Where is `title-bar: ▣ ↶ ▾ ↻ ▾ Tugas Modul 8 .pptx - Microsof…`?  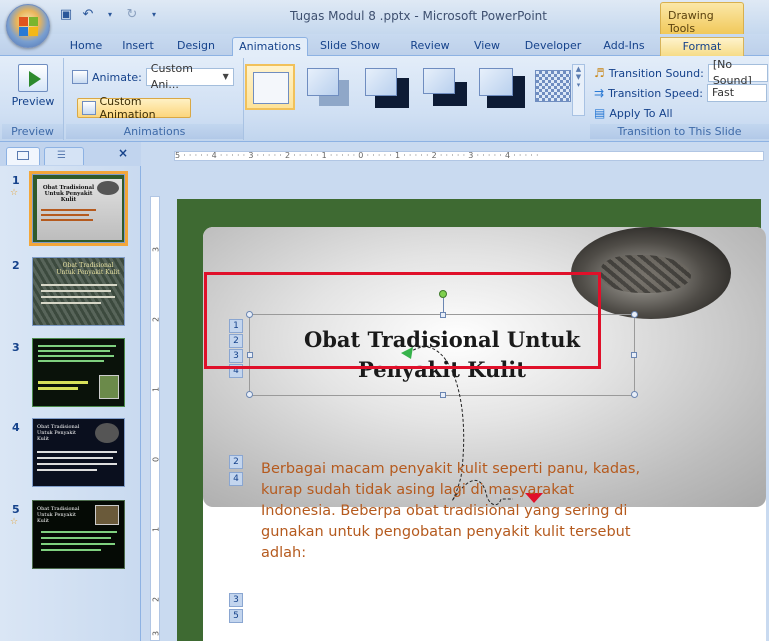 title-bar: ▣ ↶ ▾ ↻ ▾ Tugas Modul 8 .pptx - Microsof… is located at coordinates (384, 24).